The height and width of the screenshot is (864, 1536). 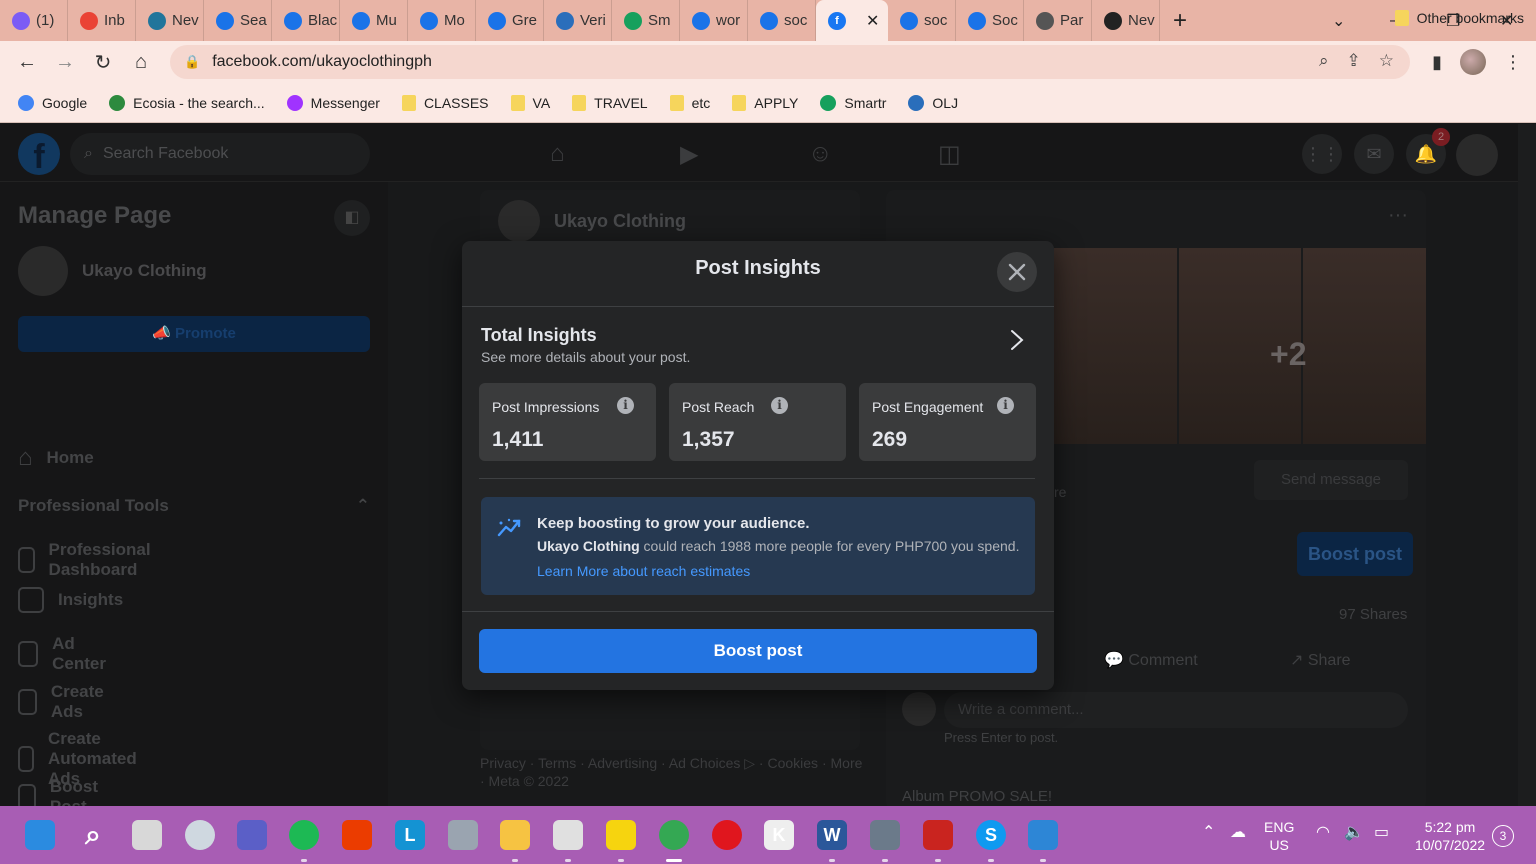 What do you see at coordinates (102, 20) in the screenshot?
I see `browser-tab: Inb` at bounding box center [102, 20].